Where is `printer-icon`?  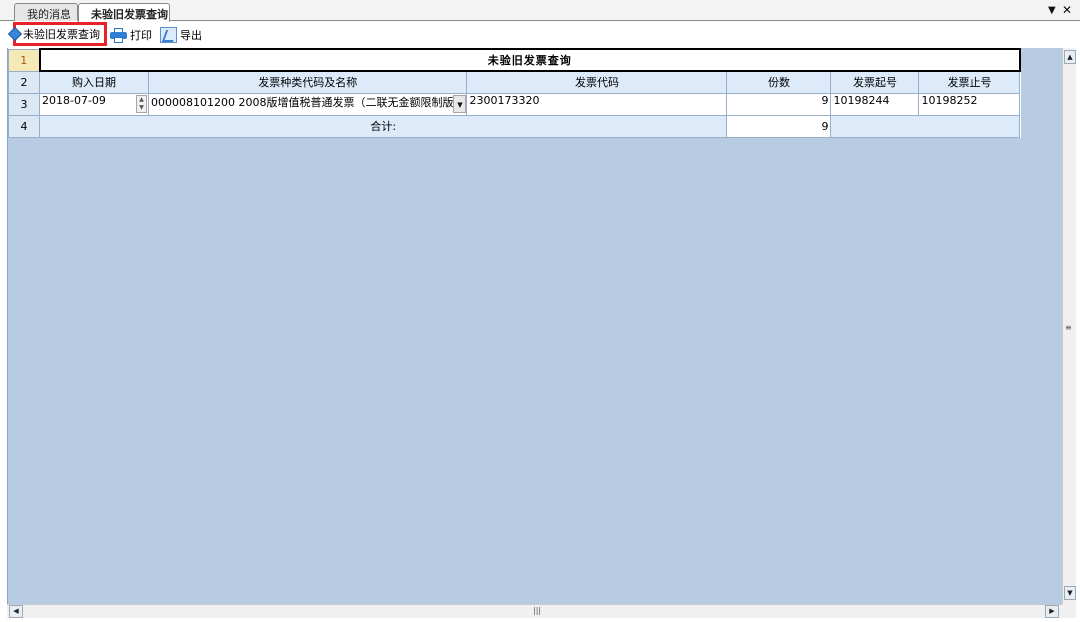 printer-icon is located at coordinates (118, 35).